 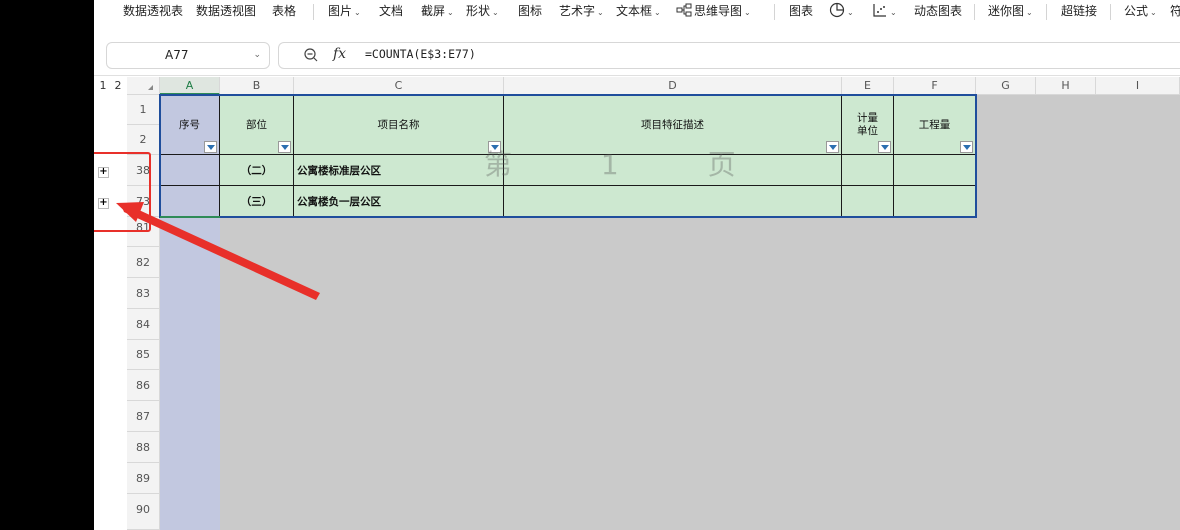 I want to click on mindmap-button: 思维导图 ⌄, so click(x=713, y=11).